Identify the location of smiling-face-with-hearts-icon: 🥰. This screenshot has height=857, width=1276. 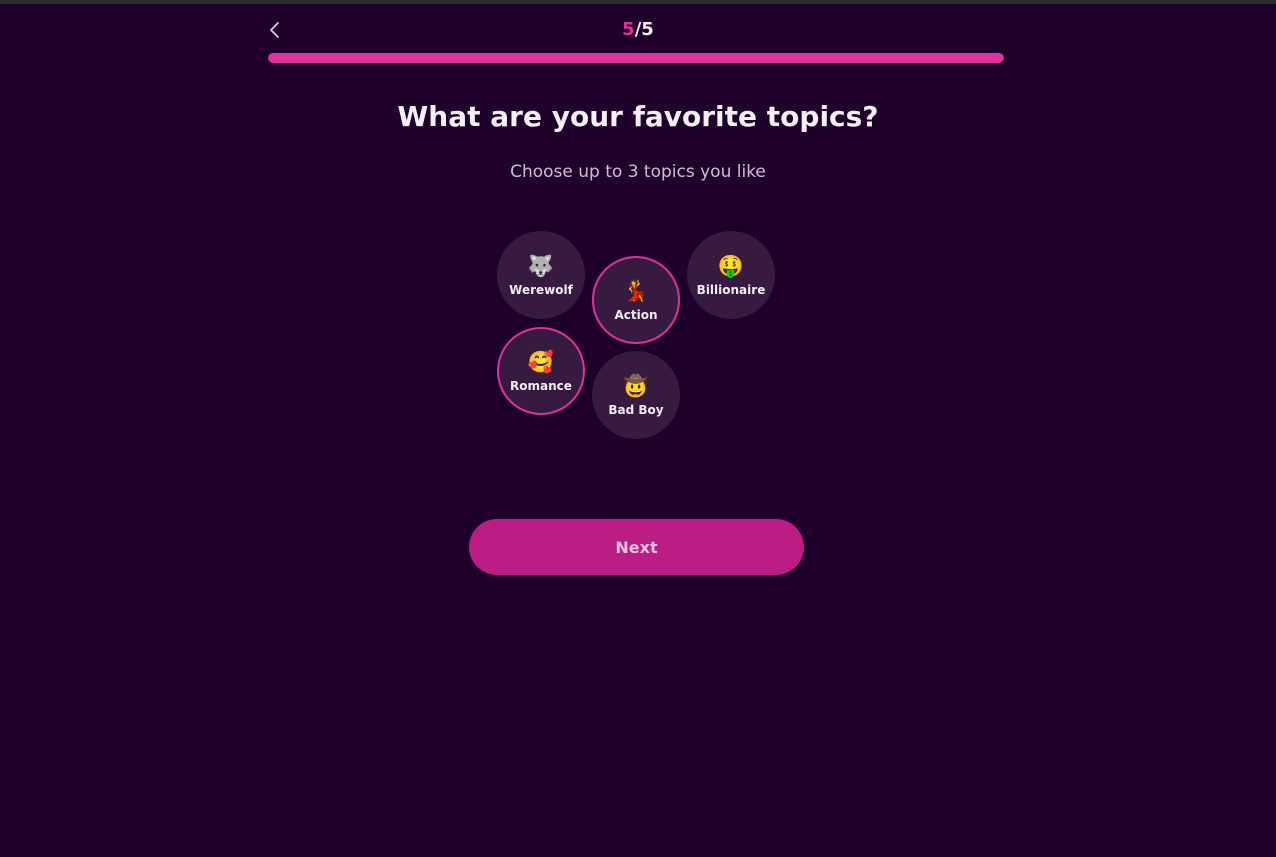
(541, 361).